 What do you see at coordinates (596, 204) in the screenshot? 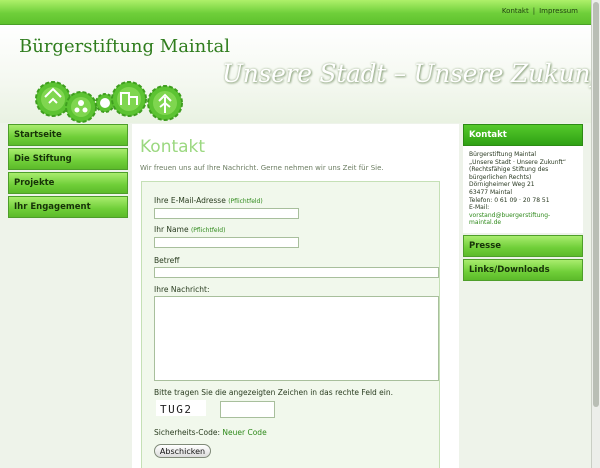
I see `scrollbar-thumb` at bounding box center [596, 204].